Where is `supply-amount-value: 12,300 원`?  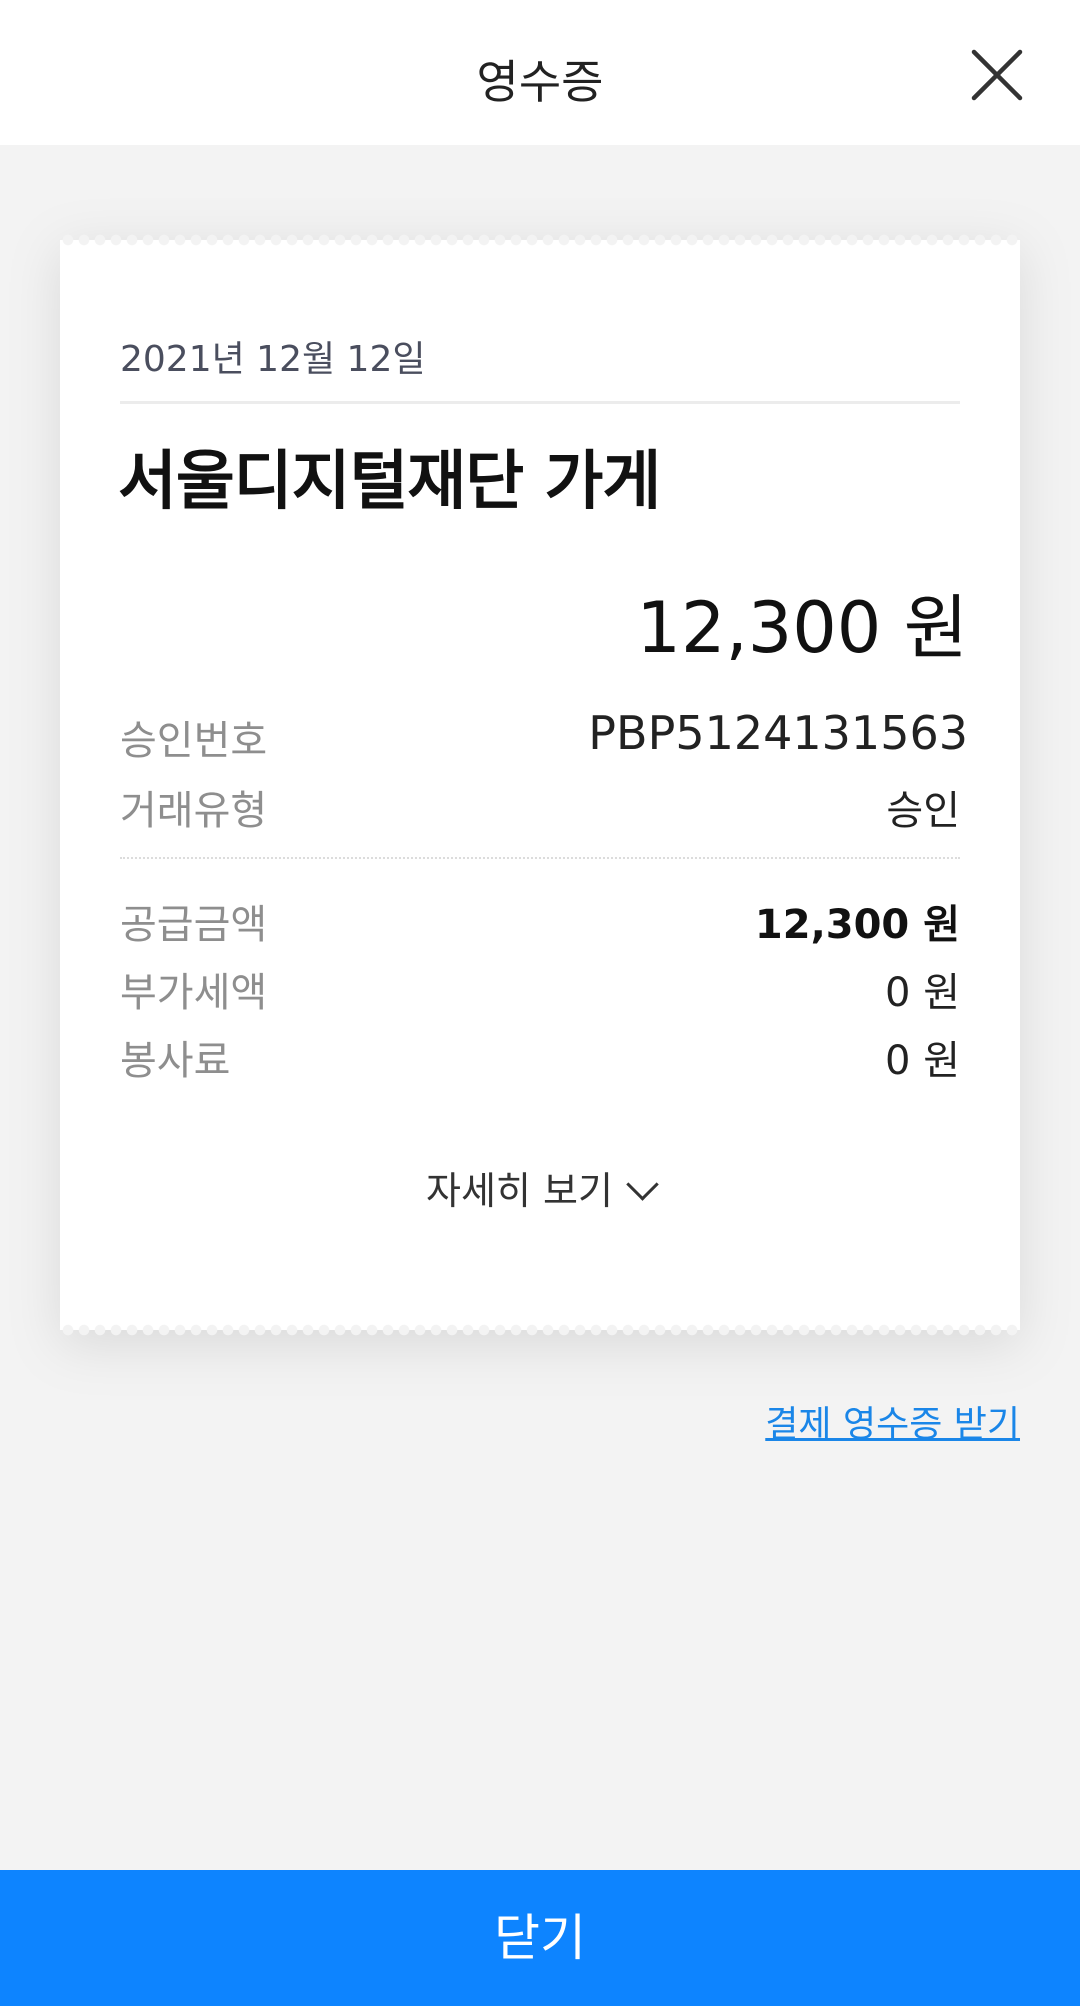 supply-amount-value: 12,300 원 is located at coordinates (857, 925).